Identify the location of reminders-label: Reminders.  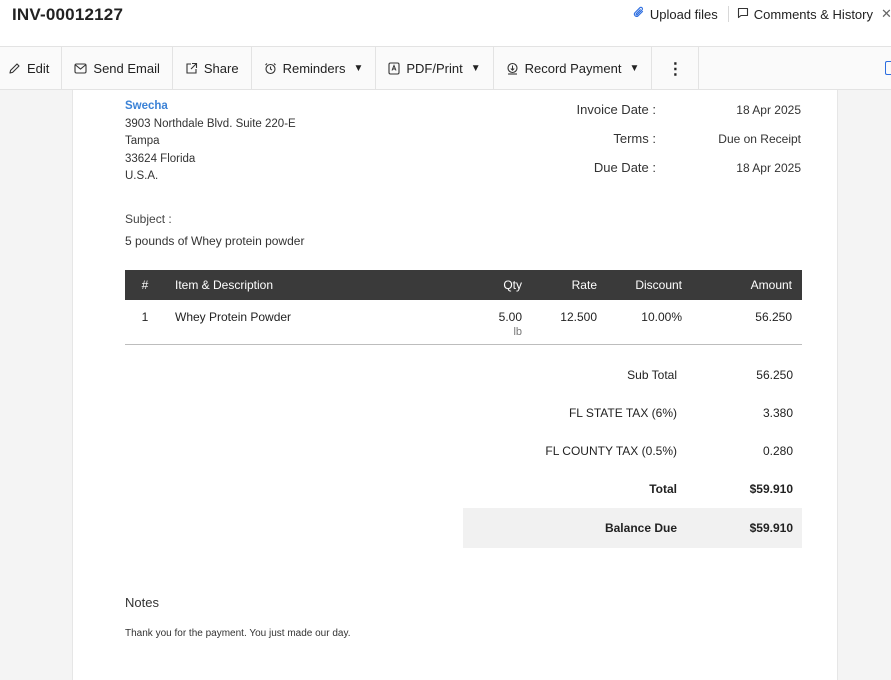
(314, 68).